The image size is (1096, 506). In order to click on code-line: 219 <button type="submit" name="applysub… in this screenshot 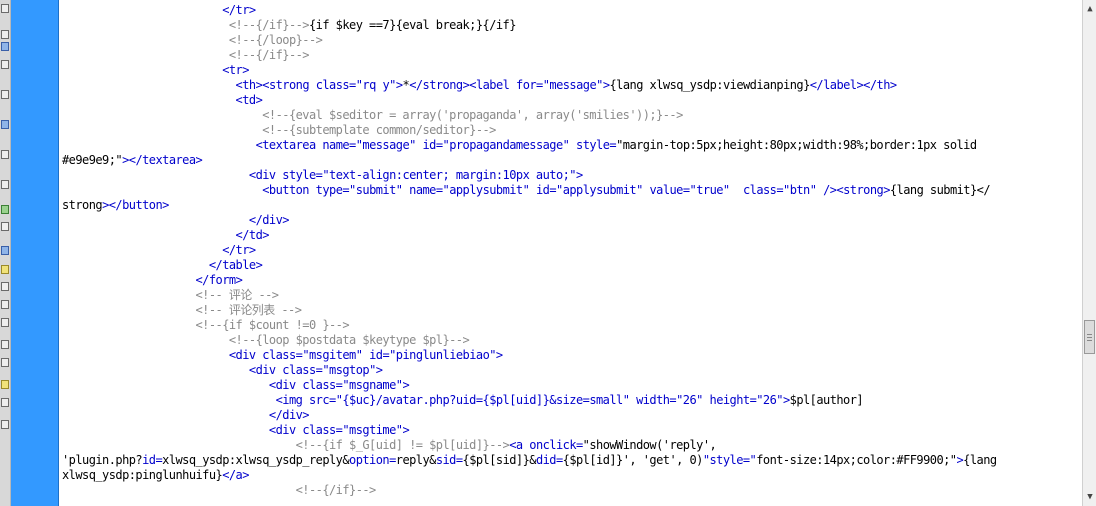, I will do `click(570, 190)`.